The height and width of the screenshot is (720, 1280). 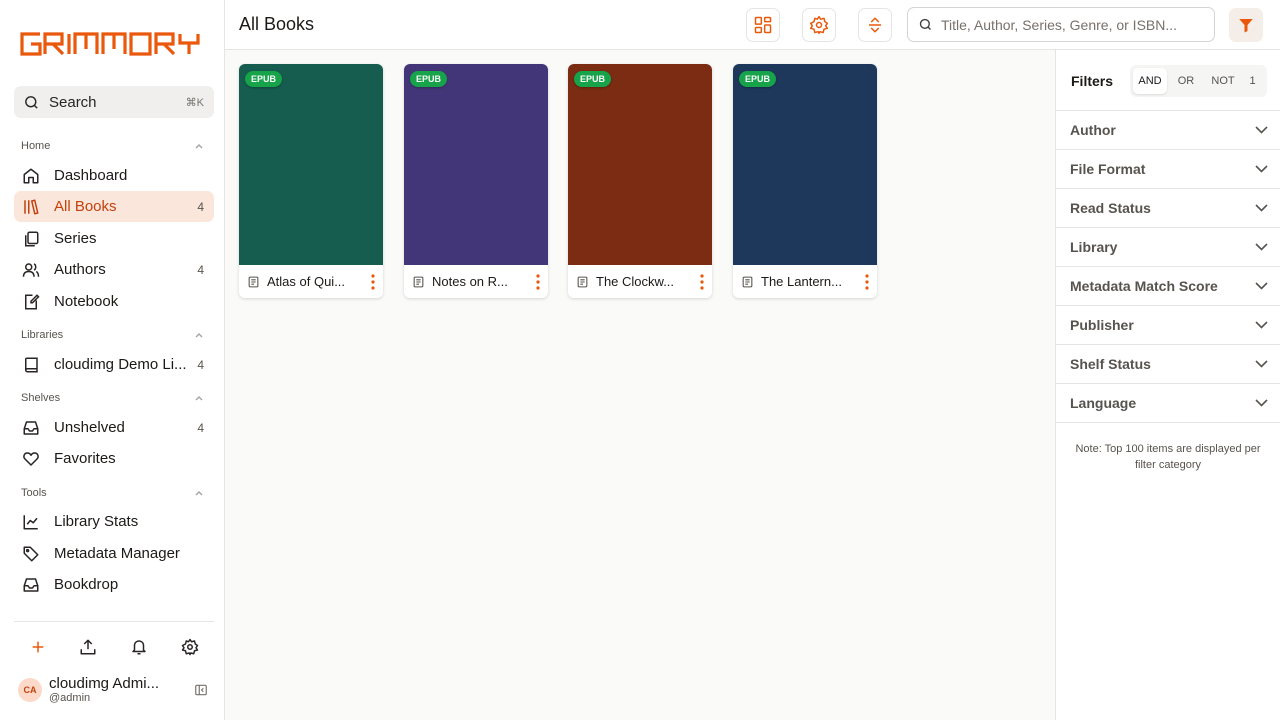 What do you see at coordinates (1168, 130) in the screenshot?
I see `filter-author: Author` at bounding box center [1168, 130].